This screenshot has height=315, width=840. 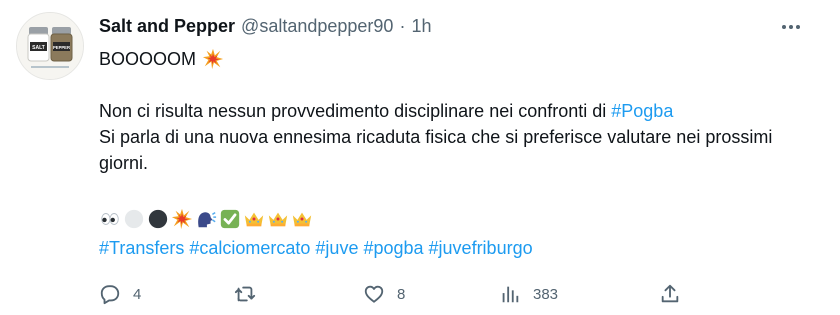 What do you see at coordinates (38, 48) in the screenshot?
I see `svg-text: SALT` at bounding box center [38, 48].